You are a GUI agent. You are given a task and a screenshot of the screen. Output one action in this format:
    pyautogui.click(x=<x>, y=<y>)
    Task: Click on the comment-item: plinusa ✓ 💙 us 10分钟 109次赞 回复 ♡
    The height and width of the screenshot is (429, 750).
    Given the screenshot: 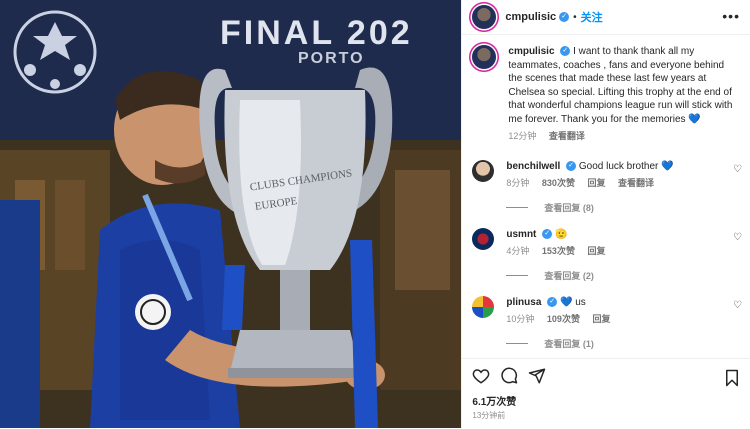 What is the action you would take?
    pyautogui.click(x=606, y=310)
    